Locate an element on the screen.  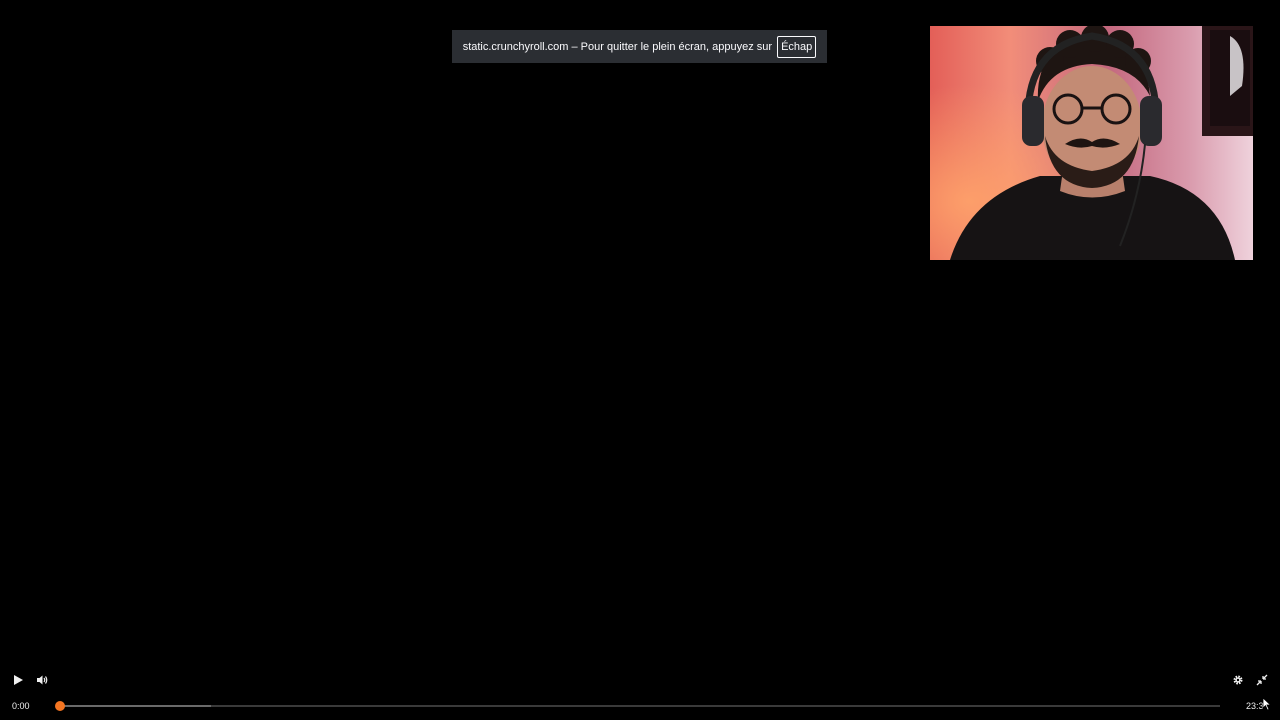
seek-handle is located at coordinates (60, 706).